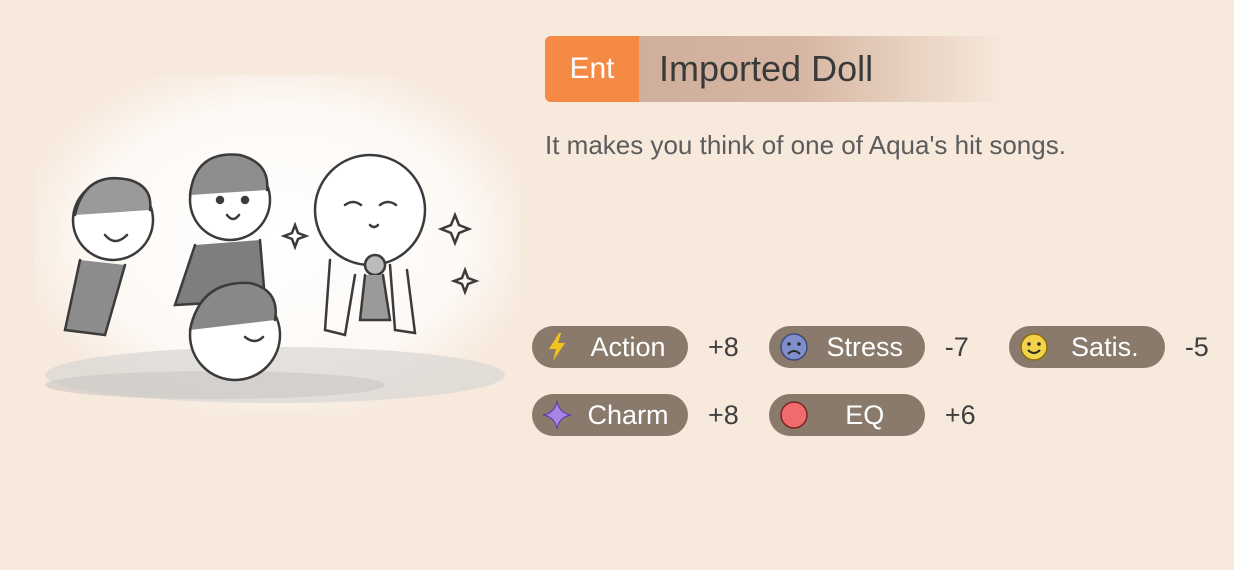 The width and height of the screenshot is (1234, 570). I want to click on lightning-icon, so click(557, 347).